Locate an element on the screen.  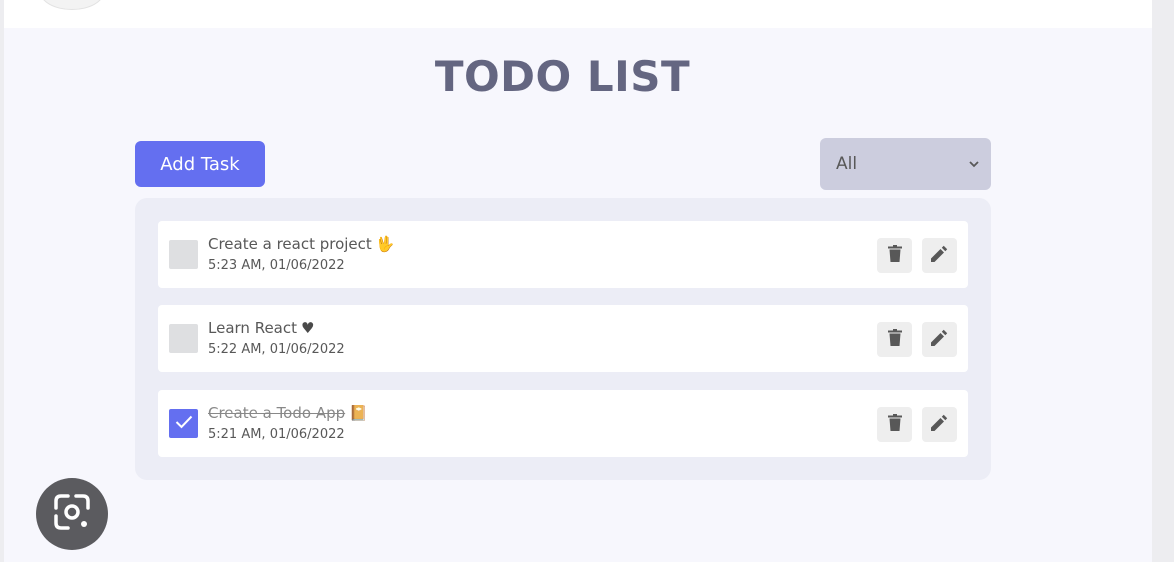
todo-item: Learn React ♥ 5:22 AM, 01/06/2022 is located at coordinates (563, 338).